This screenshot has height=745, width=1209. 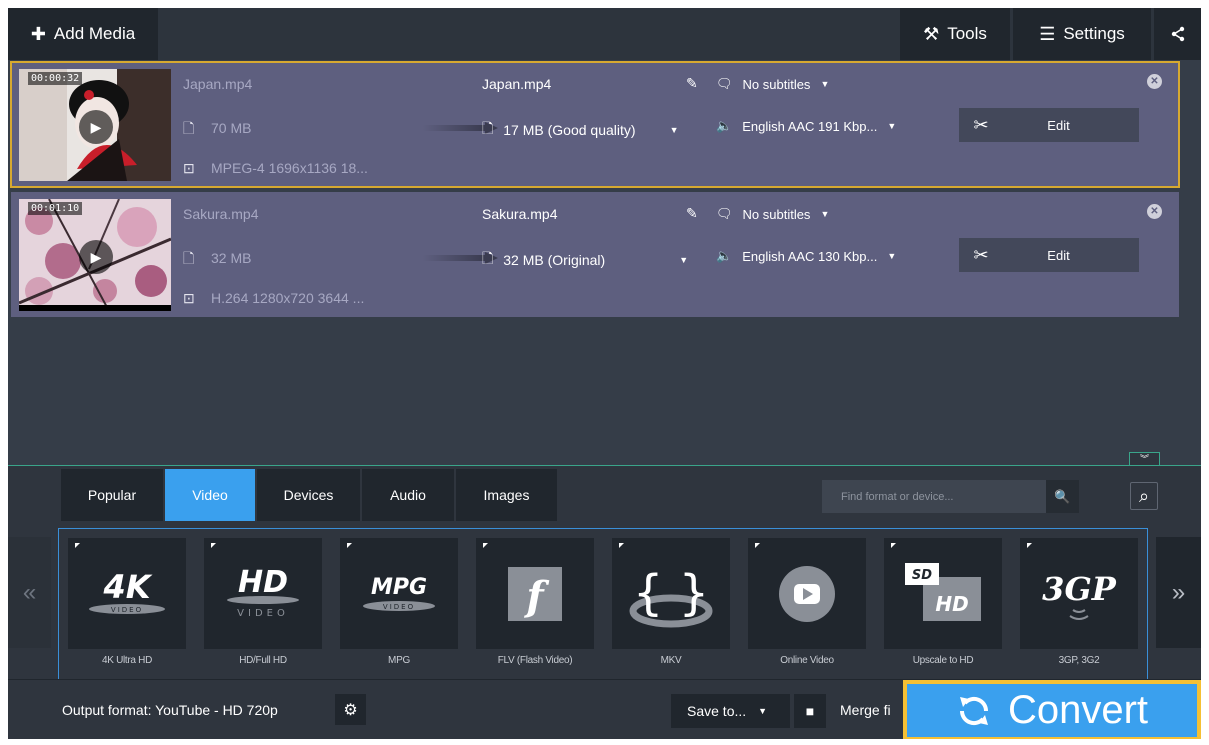 I want to click on share-icon, so click(x=1177, y=34).